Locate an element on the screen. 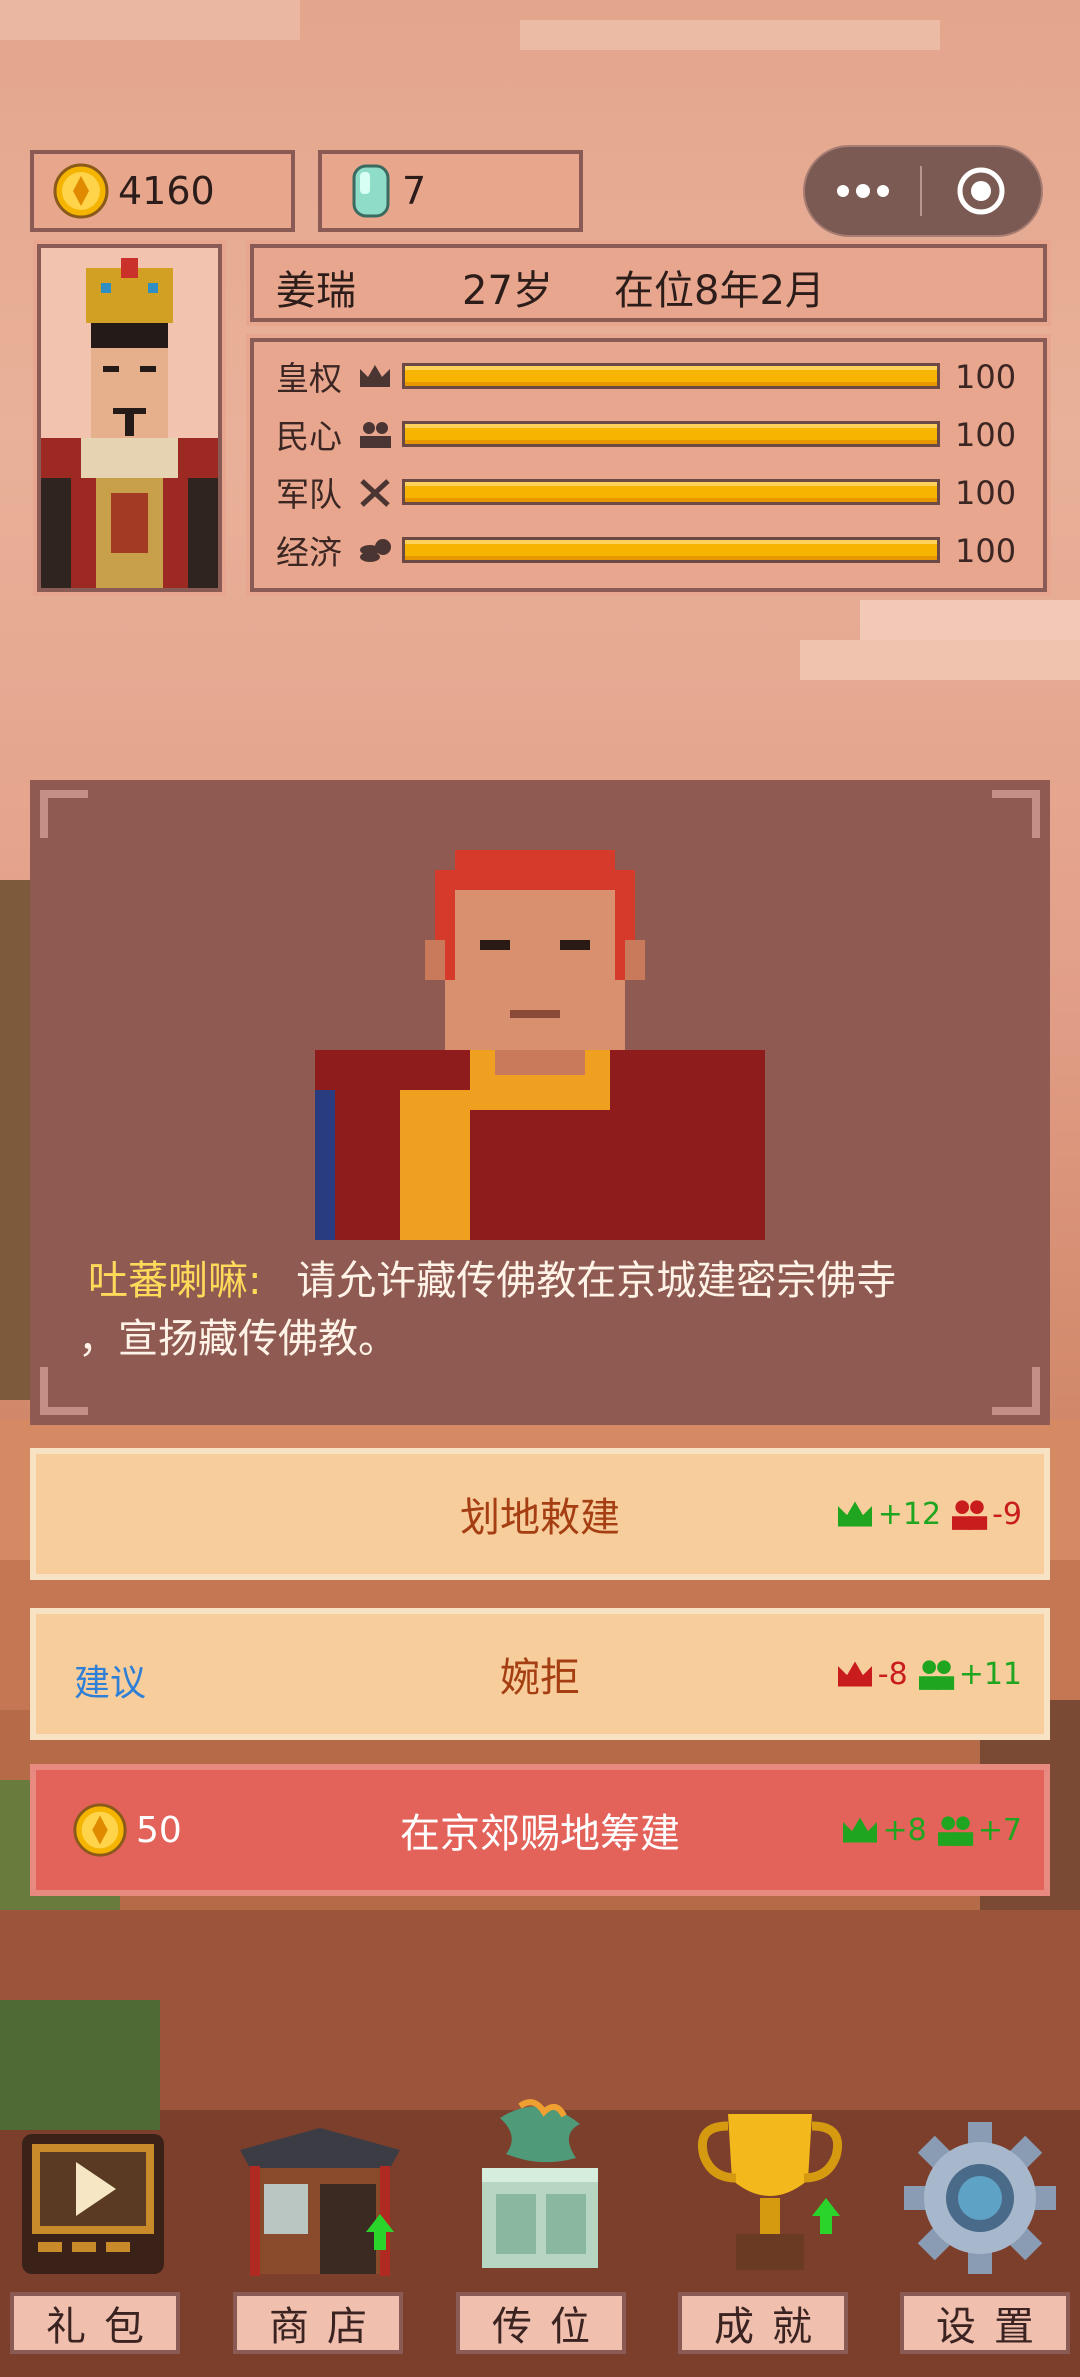  nav-shop: 商店 is located at coordinates (318, 2323).